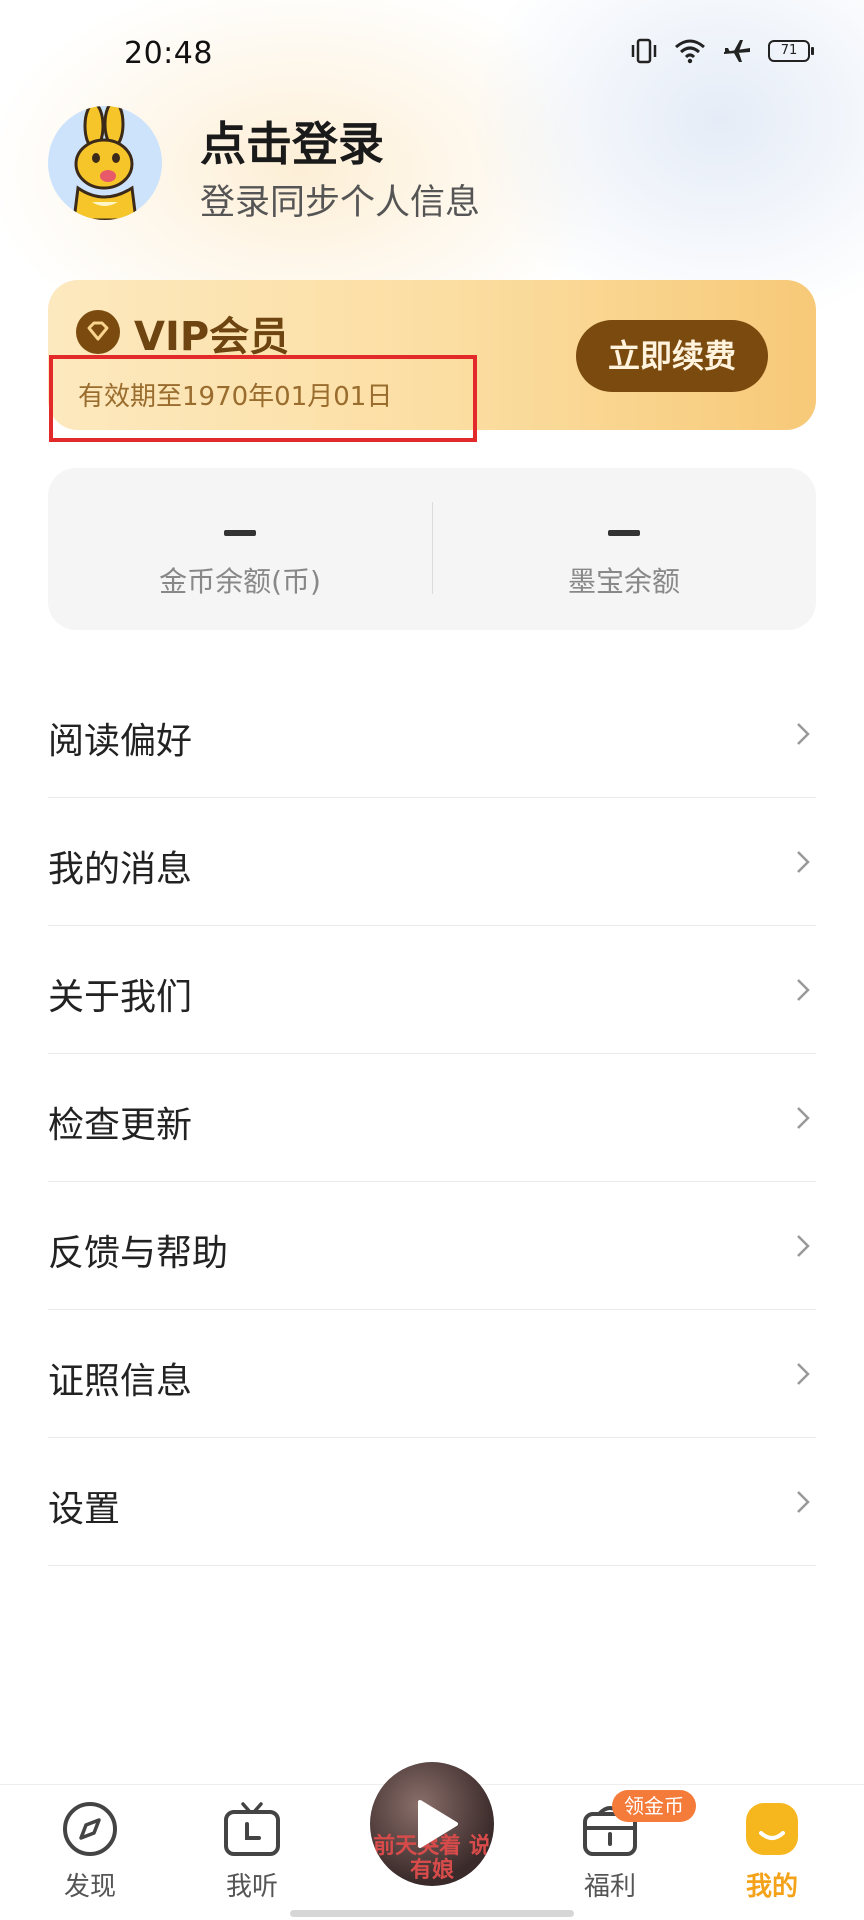  Describe the element at coordinates (722, 51) in the screenshot. I see `status-icons: 71` at that location.